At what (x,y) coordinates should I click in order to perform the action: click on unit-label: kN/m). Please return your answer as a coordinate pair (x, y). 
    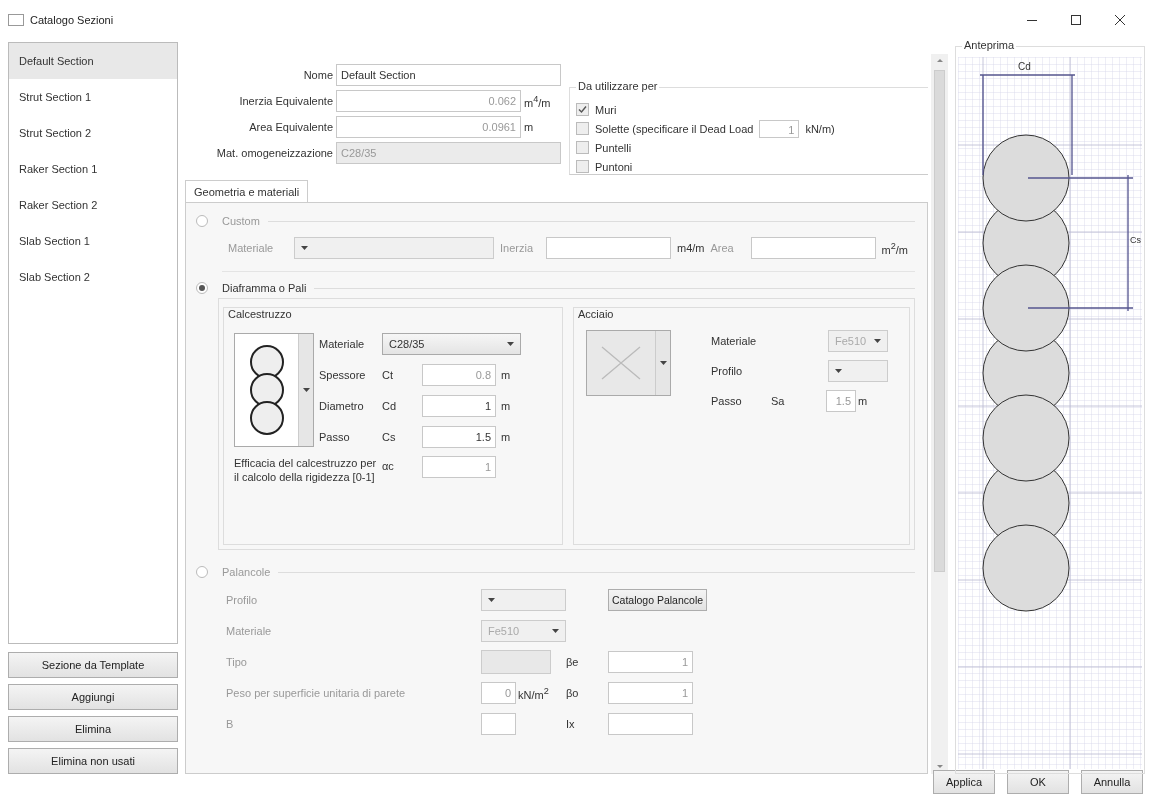
    Looking at the image, I should click on (820, 128).